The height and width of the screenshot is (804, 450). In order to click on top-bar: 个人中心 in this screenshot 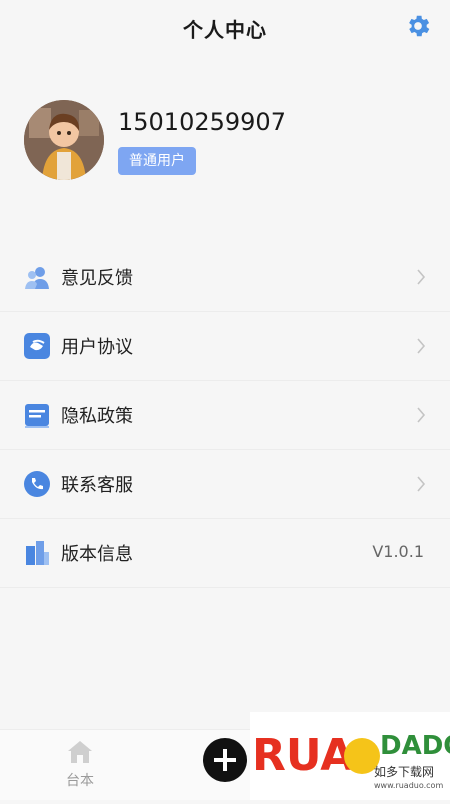, I will do `click(225, 28)`.